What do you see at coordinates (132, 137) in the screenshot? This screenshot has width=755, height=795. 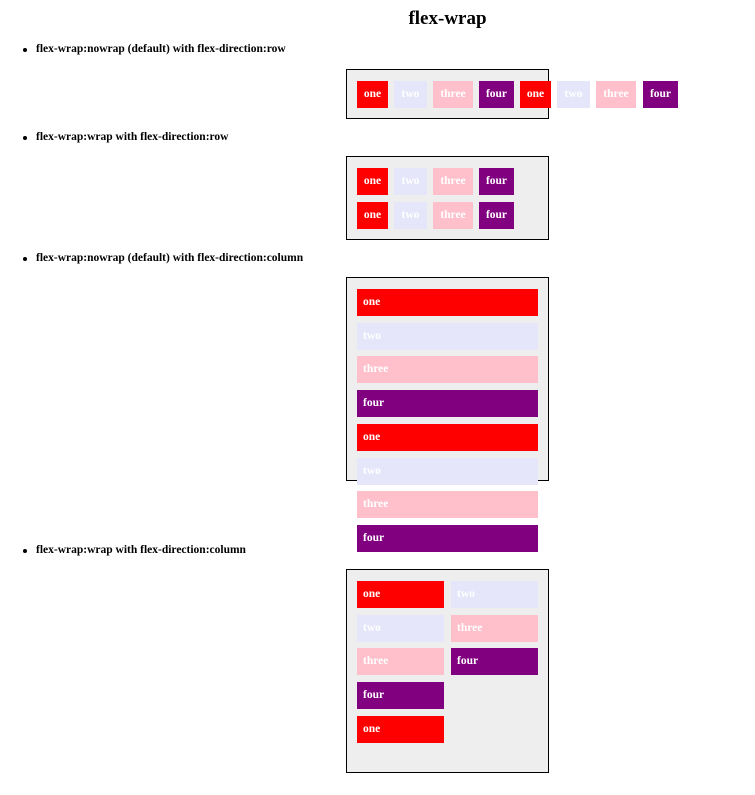 I see `section-label-wrap-row: flex-wrap:wrap with flex-direction:row` at bounding box center [132, 137].